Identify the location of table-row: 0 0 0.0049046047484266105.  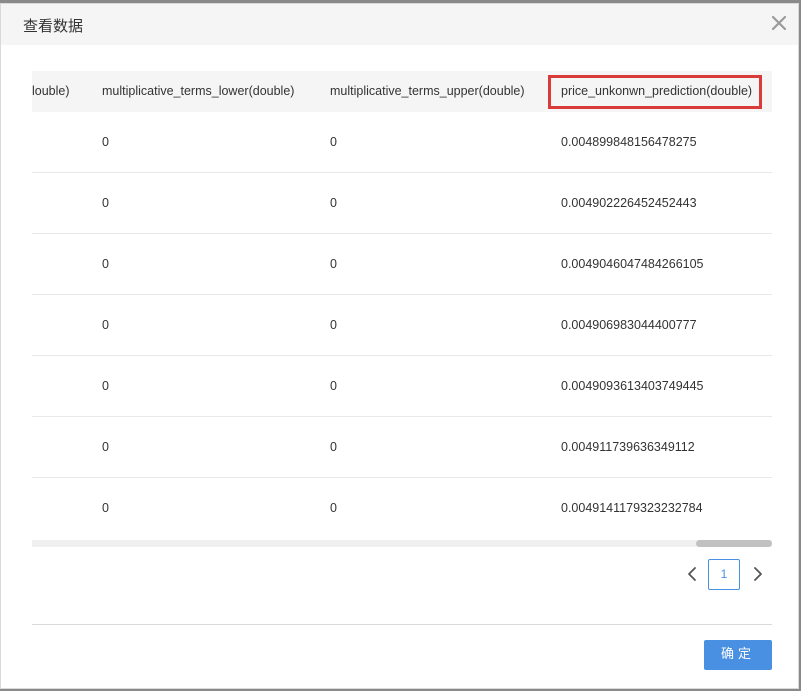
(402, 264).